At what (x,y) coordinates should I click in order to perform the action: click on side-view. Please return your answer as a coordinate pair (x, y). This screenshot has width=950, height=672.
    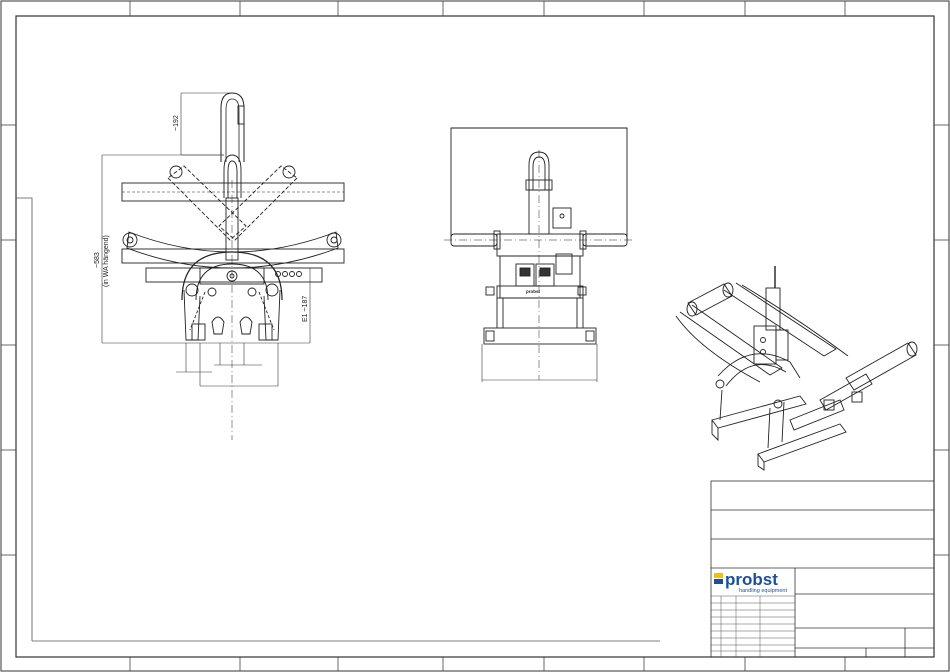
    Looking at the image, I should click on (539, 253).